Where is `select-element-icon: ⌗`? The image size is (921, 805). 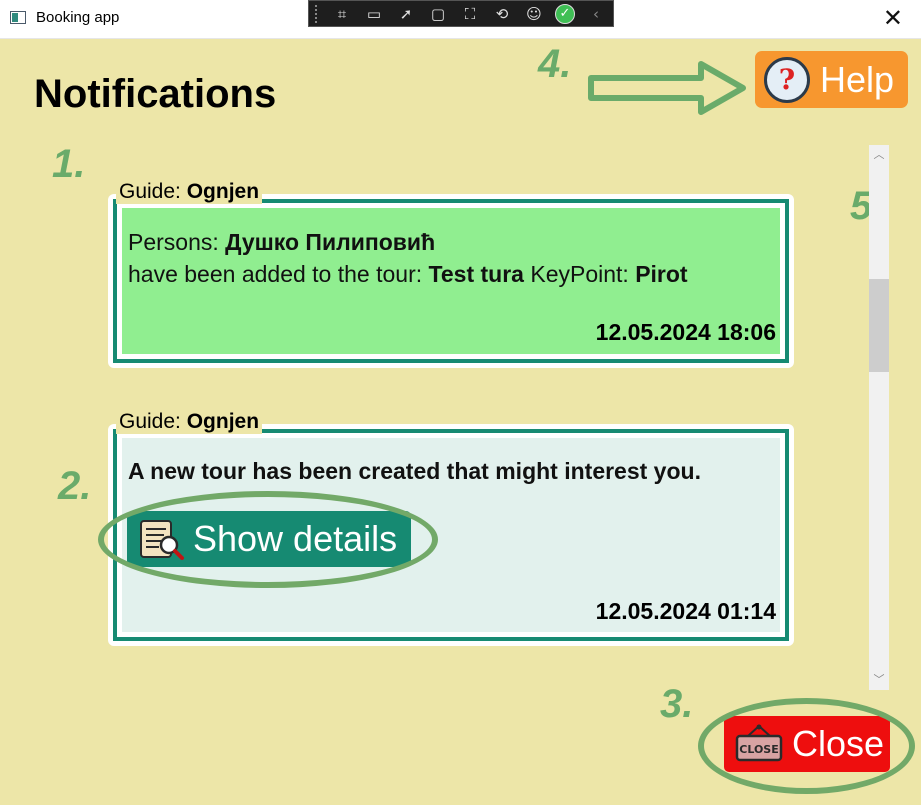 select-element-icon: ⌗ is located at coordinates (342, 14).